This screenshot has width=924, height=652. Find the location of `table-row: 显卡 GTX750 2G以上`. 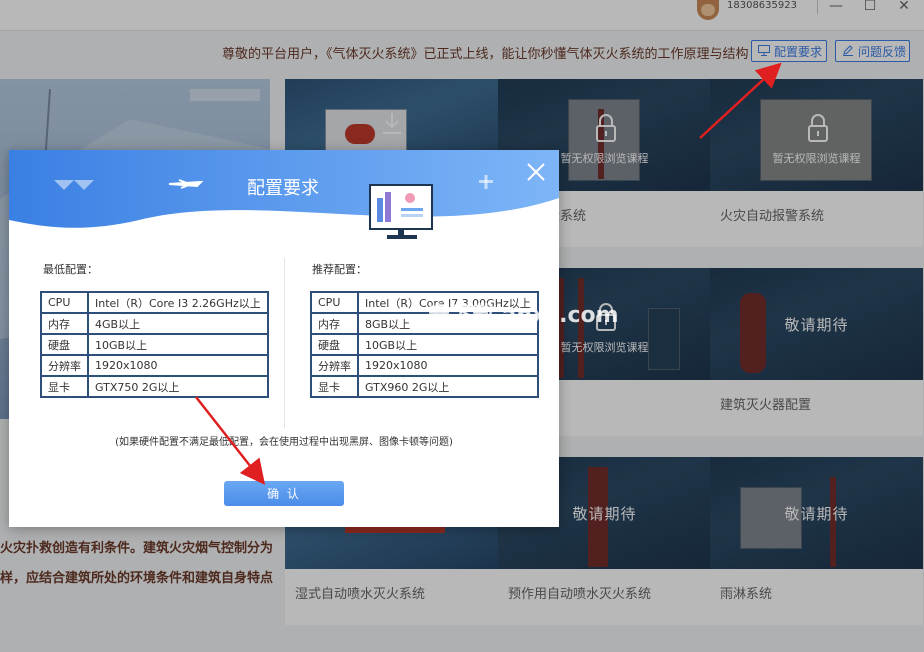

table-row: 显卡 GTX750 2G以上 is located at coordinates (154, 386).